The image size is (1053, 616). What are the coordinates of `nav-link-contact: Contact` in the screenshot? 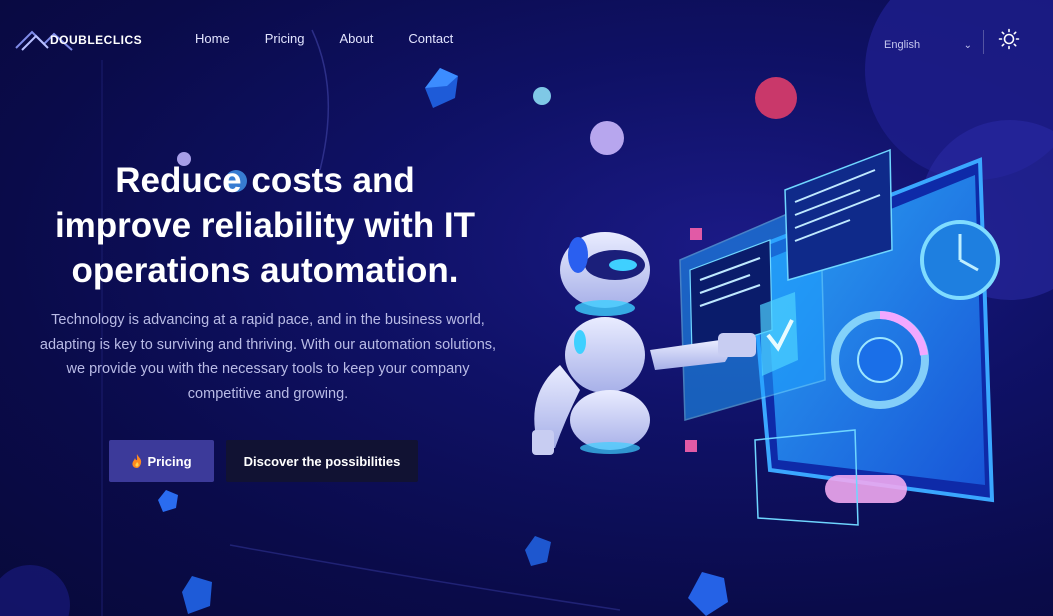 It's located at (430, 38).